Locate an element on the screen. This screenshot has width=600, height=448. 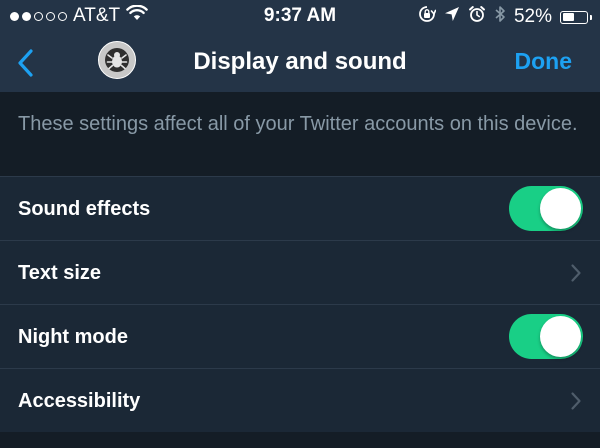
status-right: 52% is located at coordinates (505, 17).